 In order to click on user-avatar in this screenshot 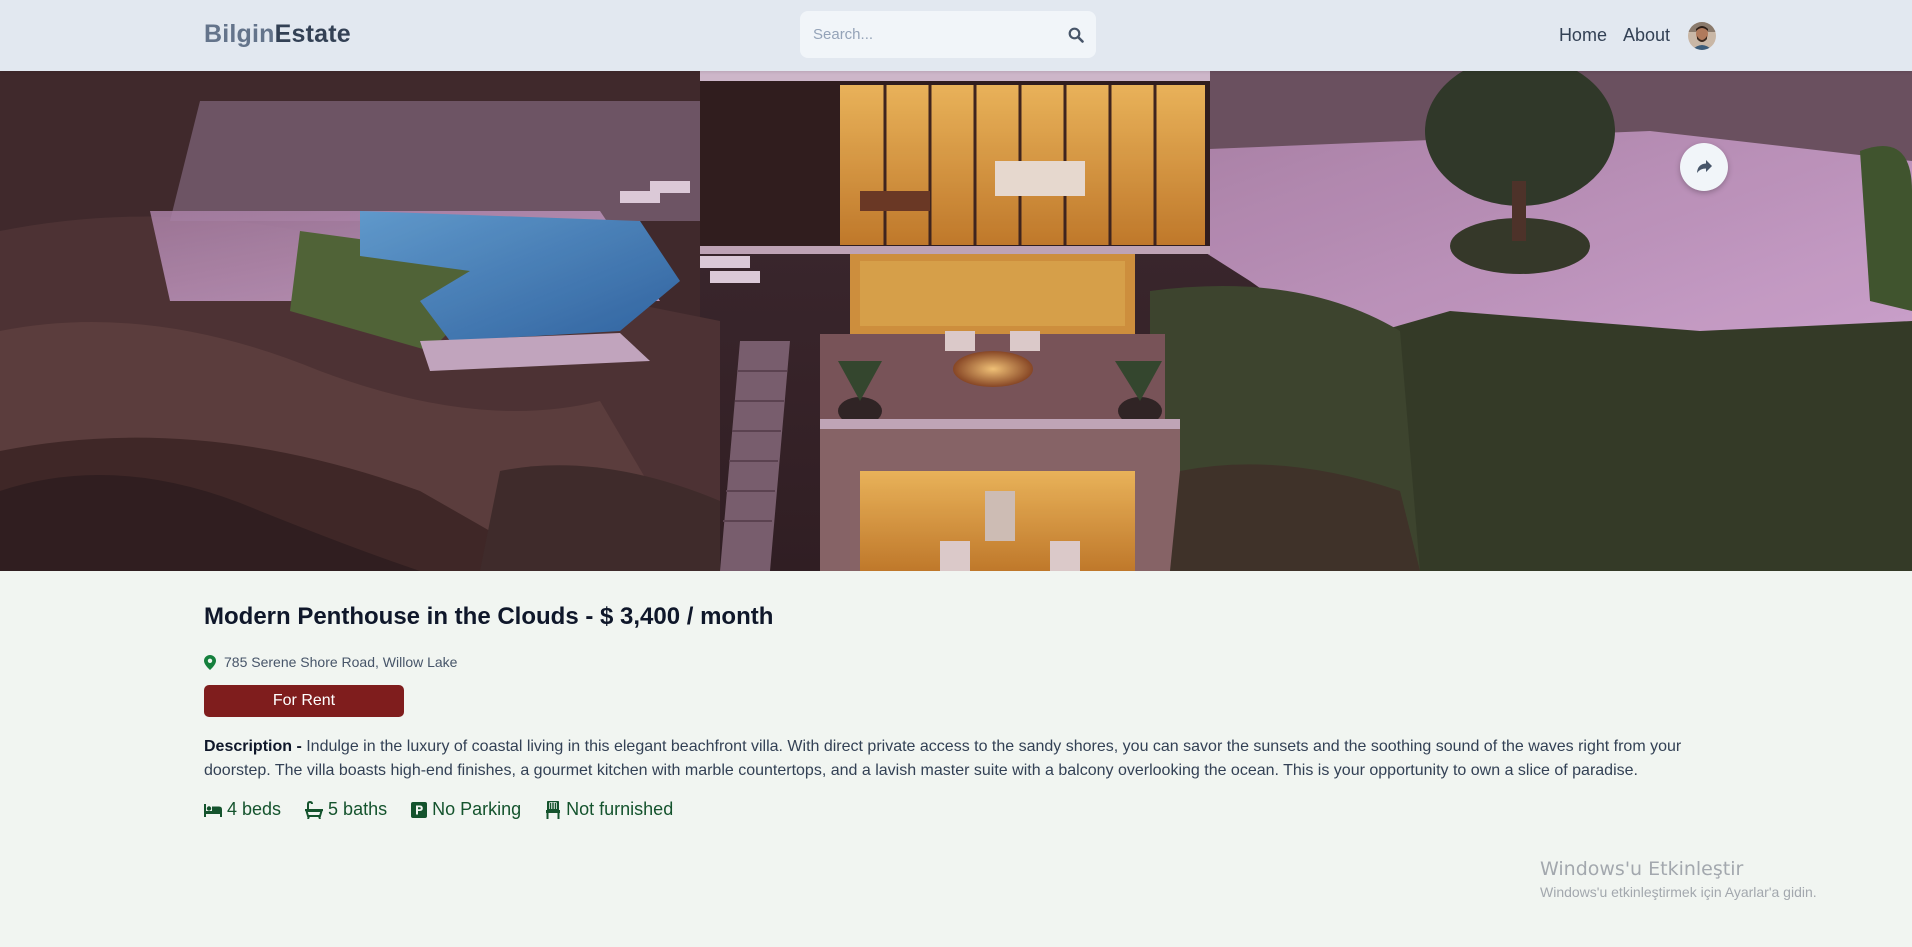, I will do `click(1702, 35)`.